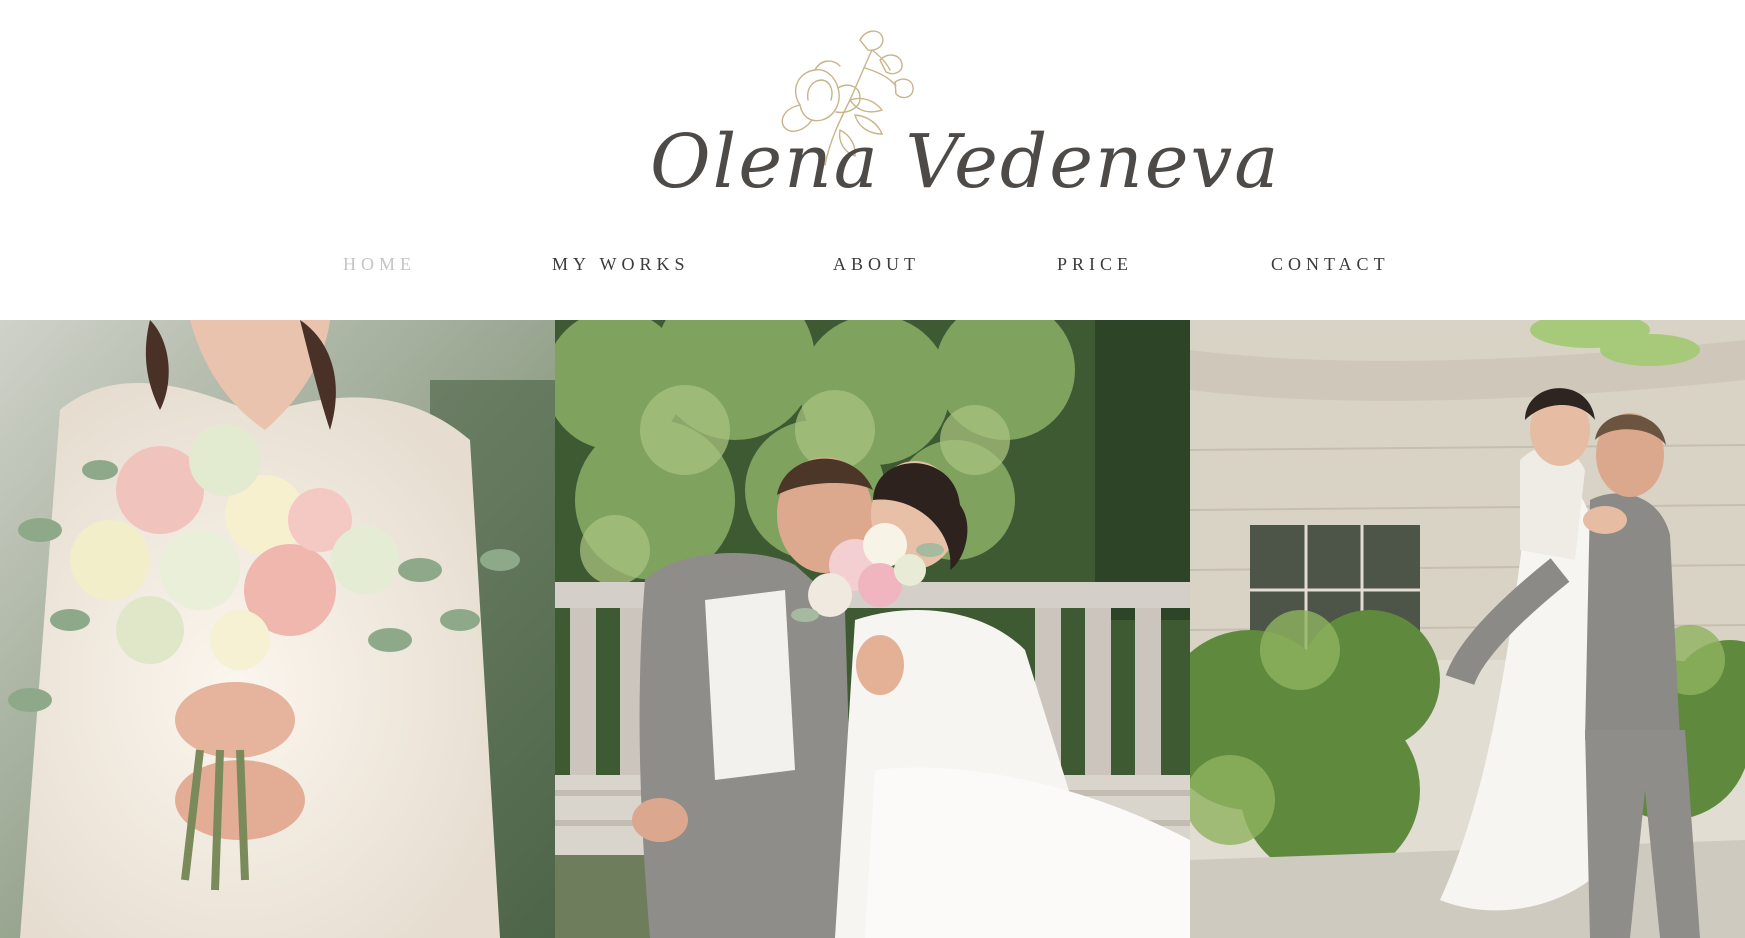  Describe the element at coordinates (965, 162) in the screenshot. I see `logo-script-text: Olena Vedeneva` at that location.